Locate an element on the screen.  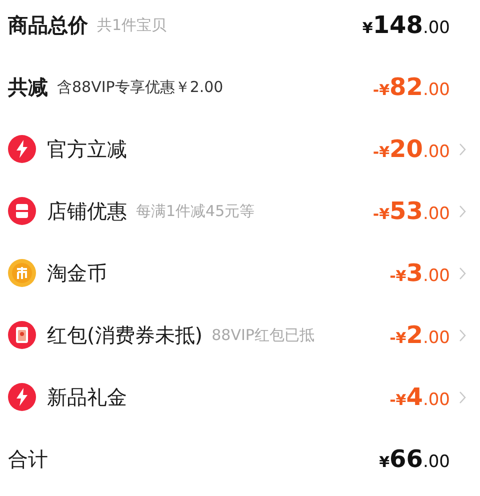
price: ¥66.00 is located at coordinates (414, 459).